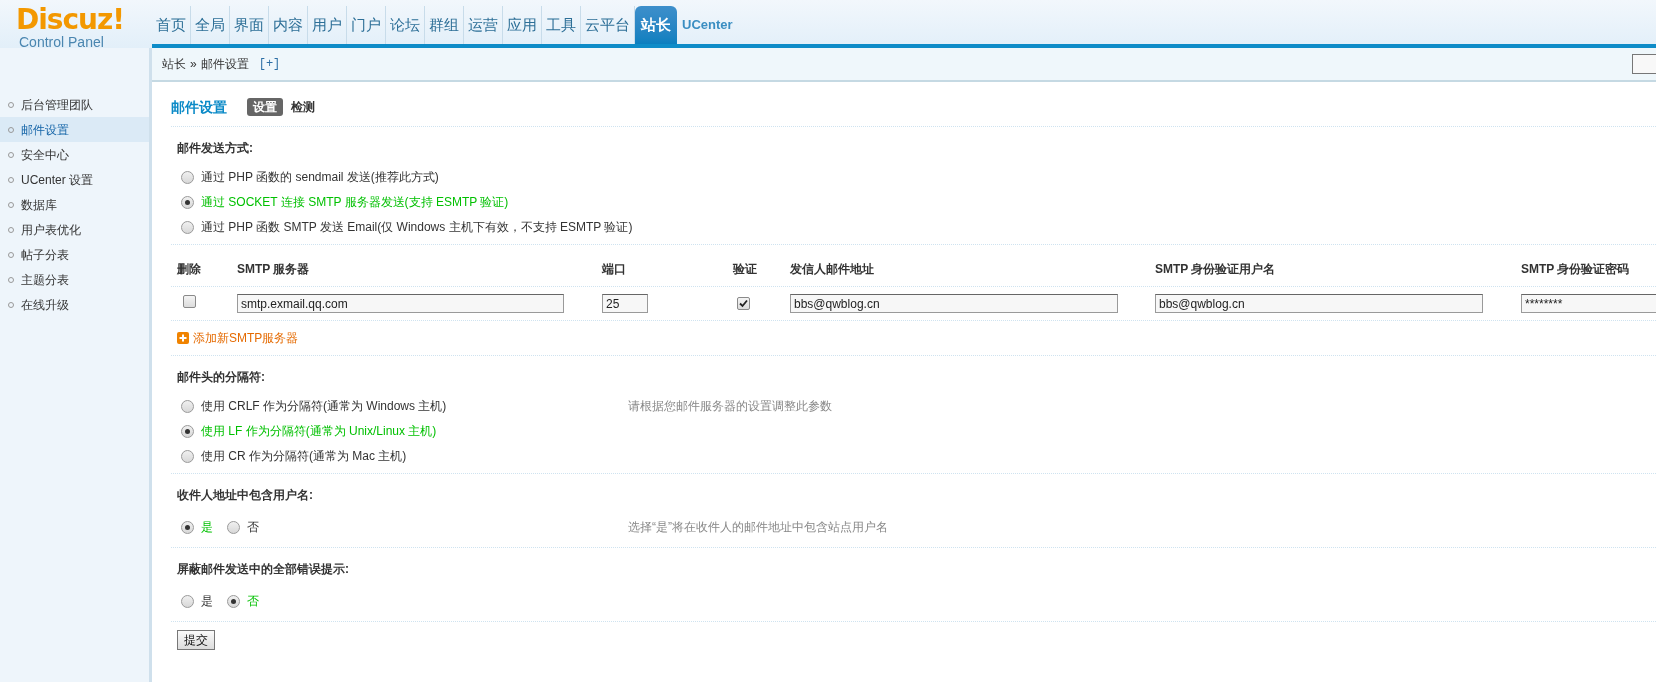 The height and width of the screenshot is (682, 1656). What do you see at coordinates (74, 304) in the screenshot?
I see `sidebar-item: 在线升级` at bounding box center [74, 304].